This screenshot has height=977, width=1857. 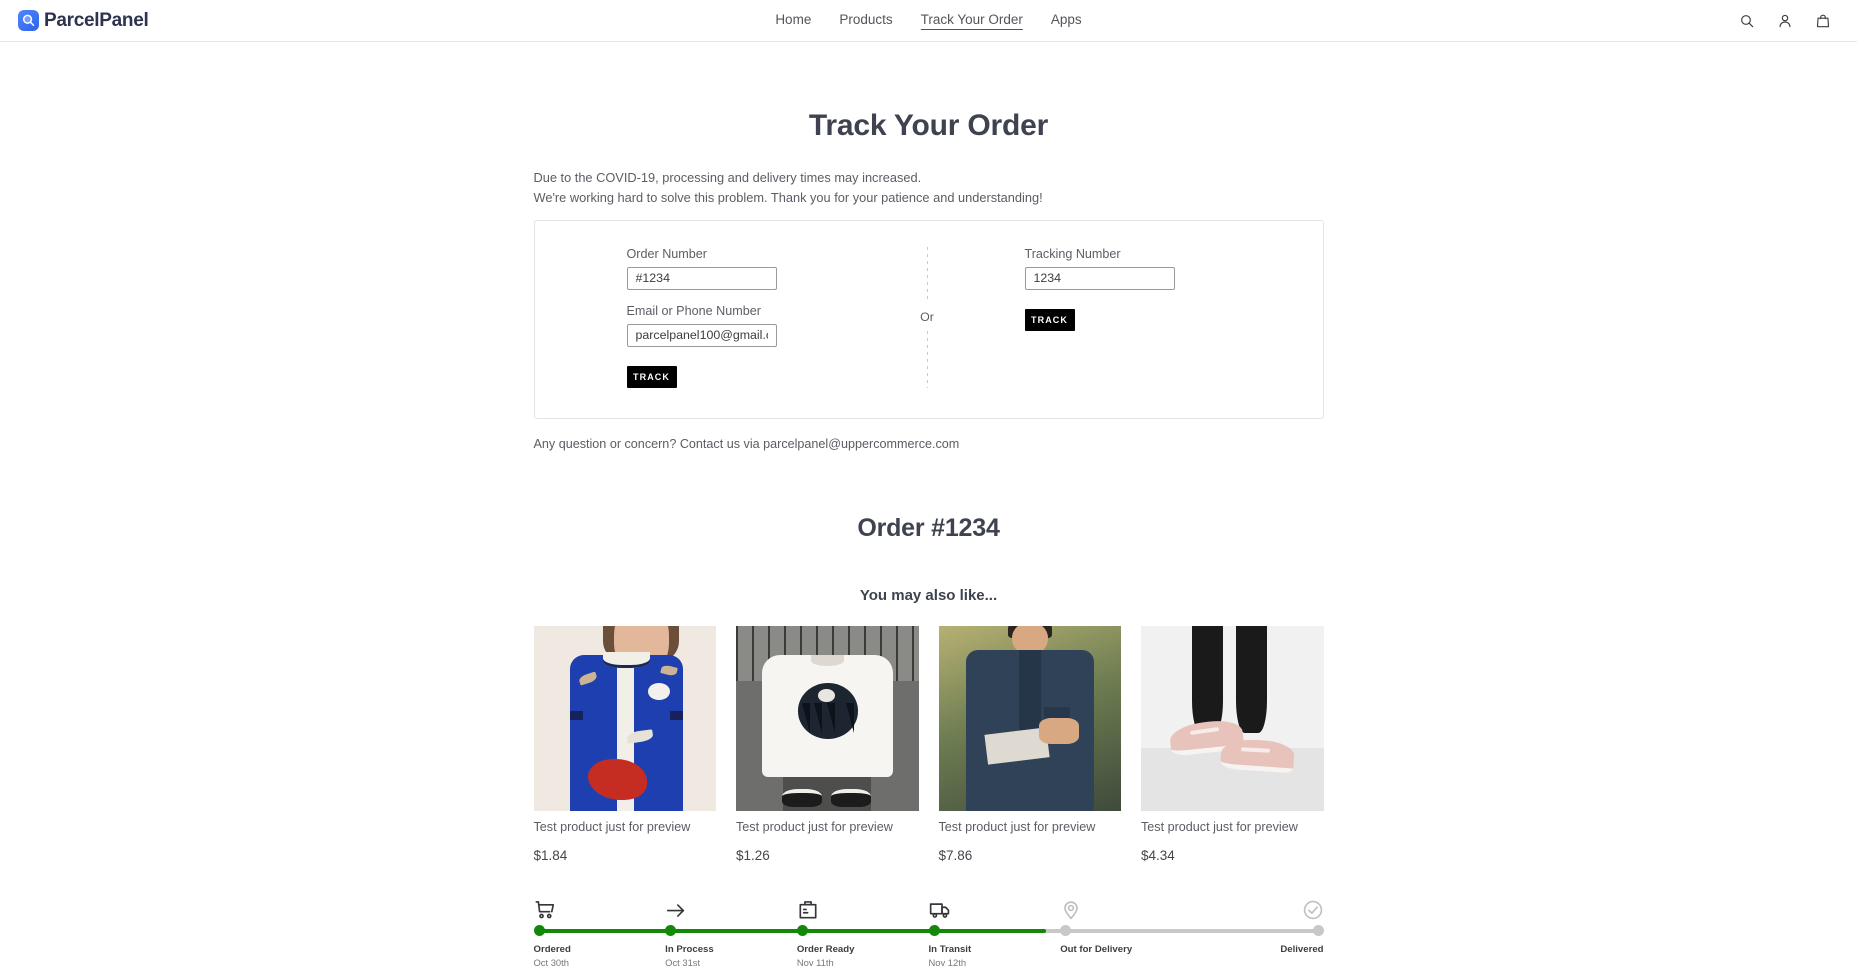 What do you see at coordinates (701, 335) in the screenshot?
I see `email-or-phone-input` at bounding box center [701, 335].